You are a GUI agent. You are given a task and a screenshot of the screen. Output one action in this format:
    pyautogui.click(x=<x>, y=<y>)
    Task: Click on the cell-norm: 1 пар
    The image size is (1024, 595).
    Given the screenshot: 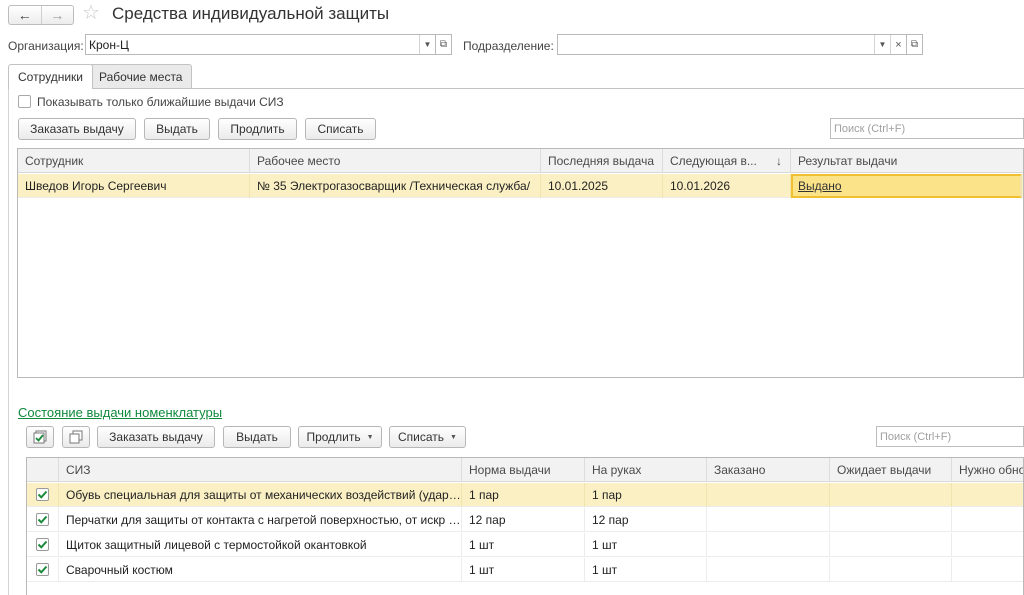 What is the action you would take?
    pyautogui.click(x=523, y=495)
    